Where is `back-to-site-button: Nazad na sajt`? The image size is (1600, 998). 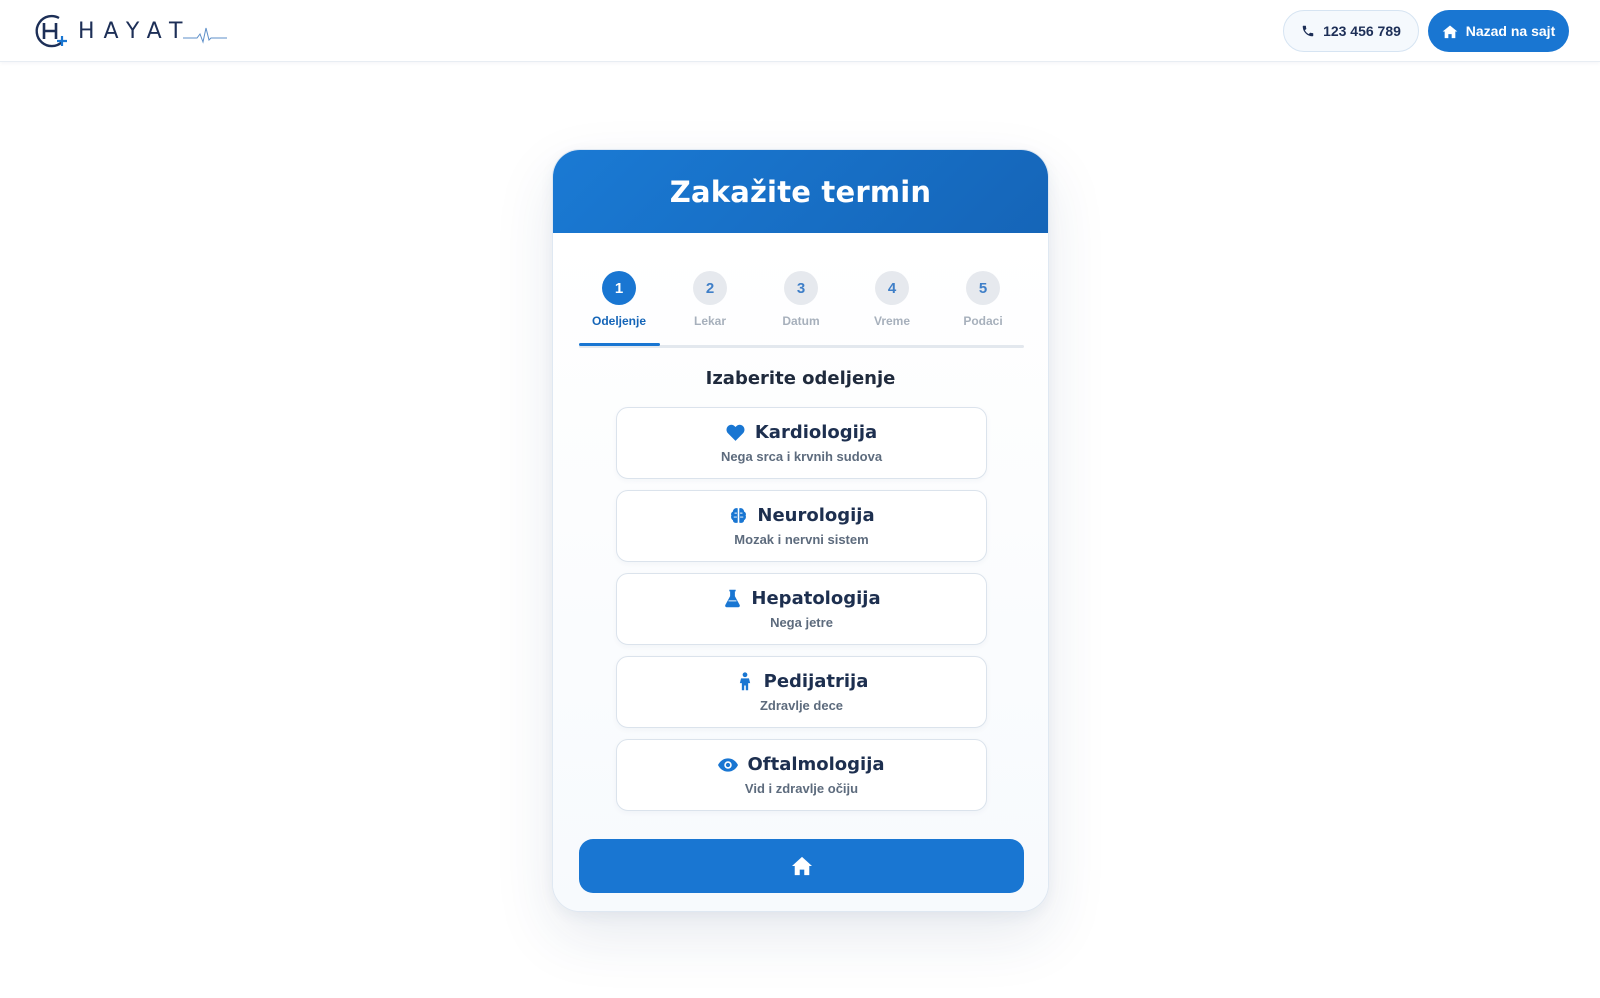
back-to-site-button: Nazad na sajt is located at coordinates (1498, 31).